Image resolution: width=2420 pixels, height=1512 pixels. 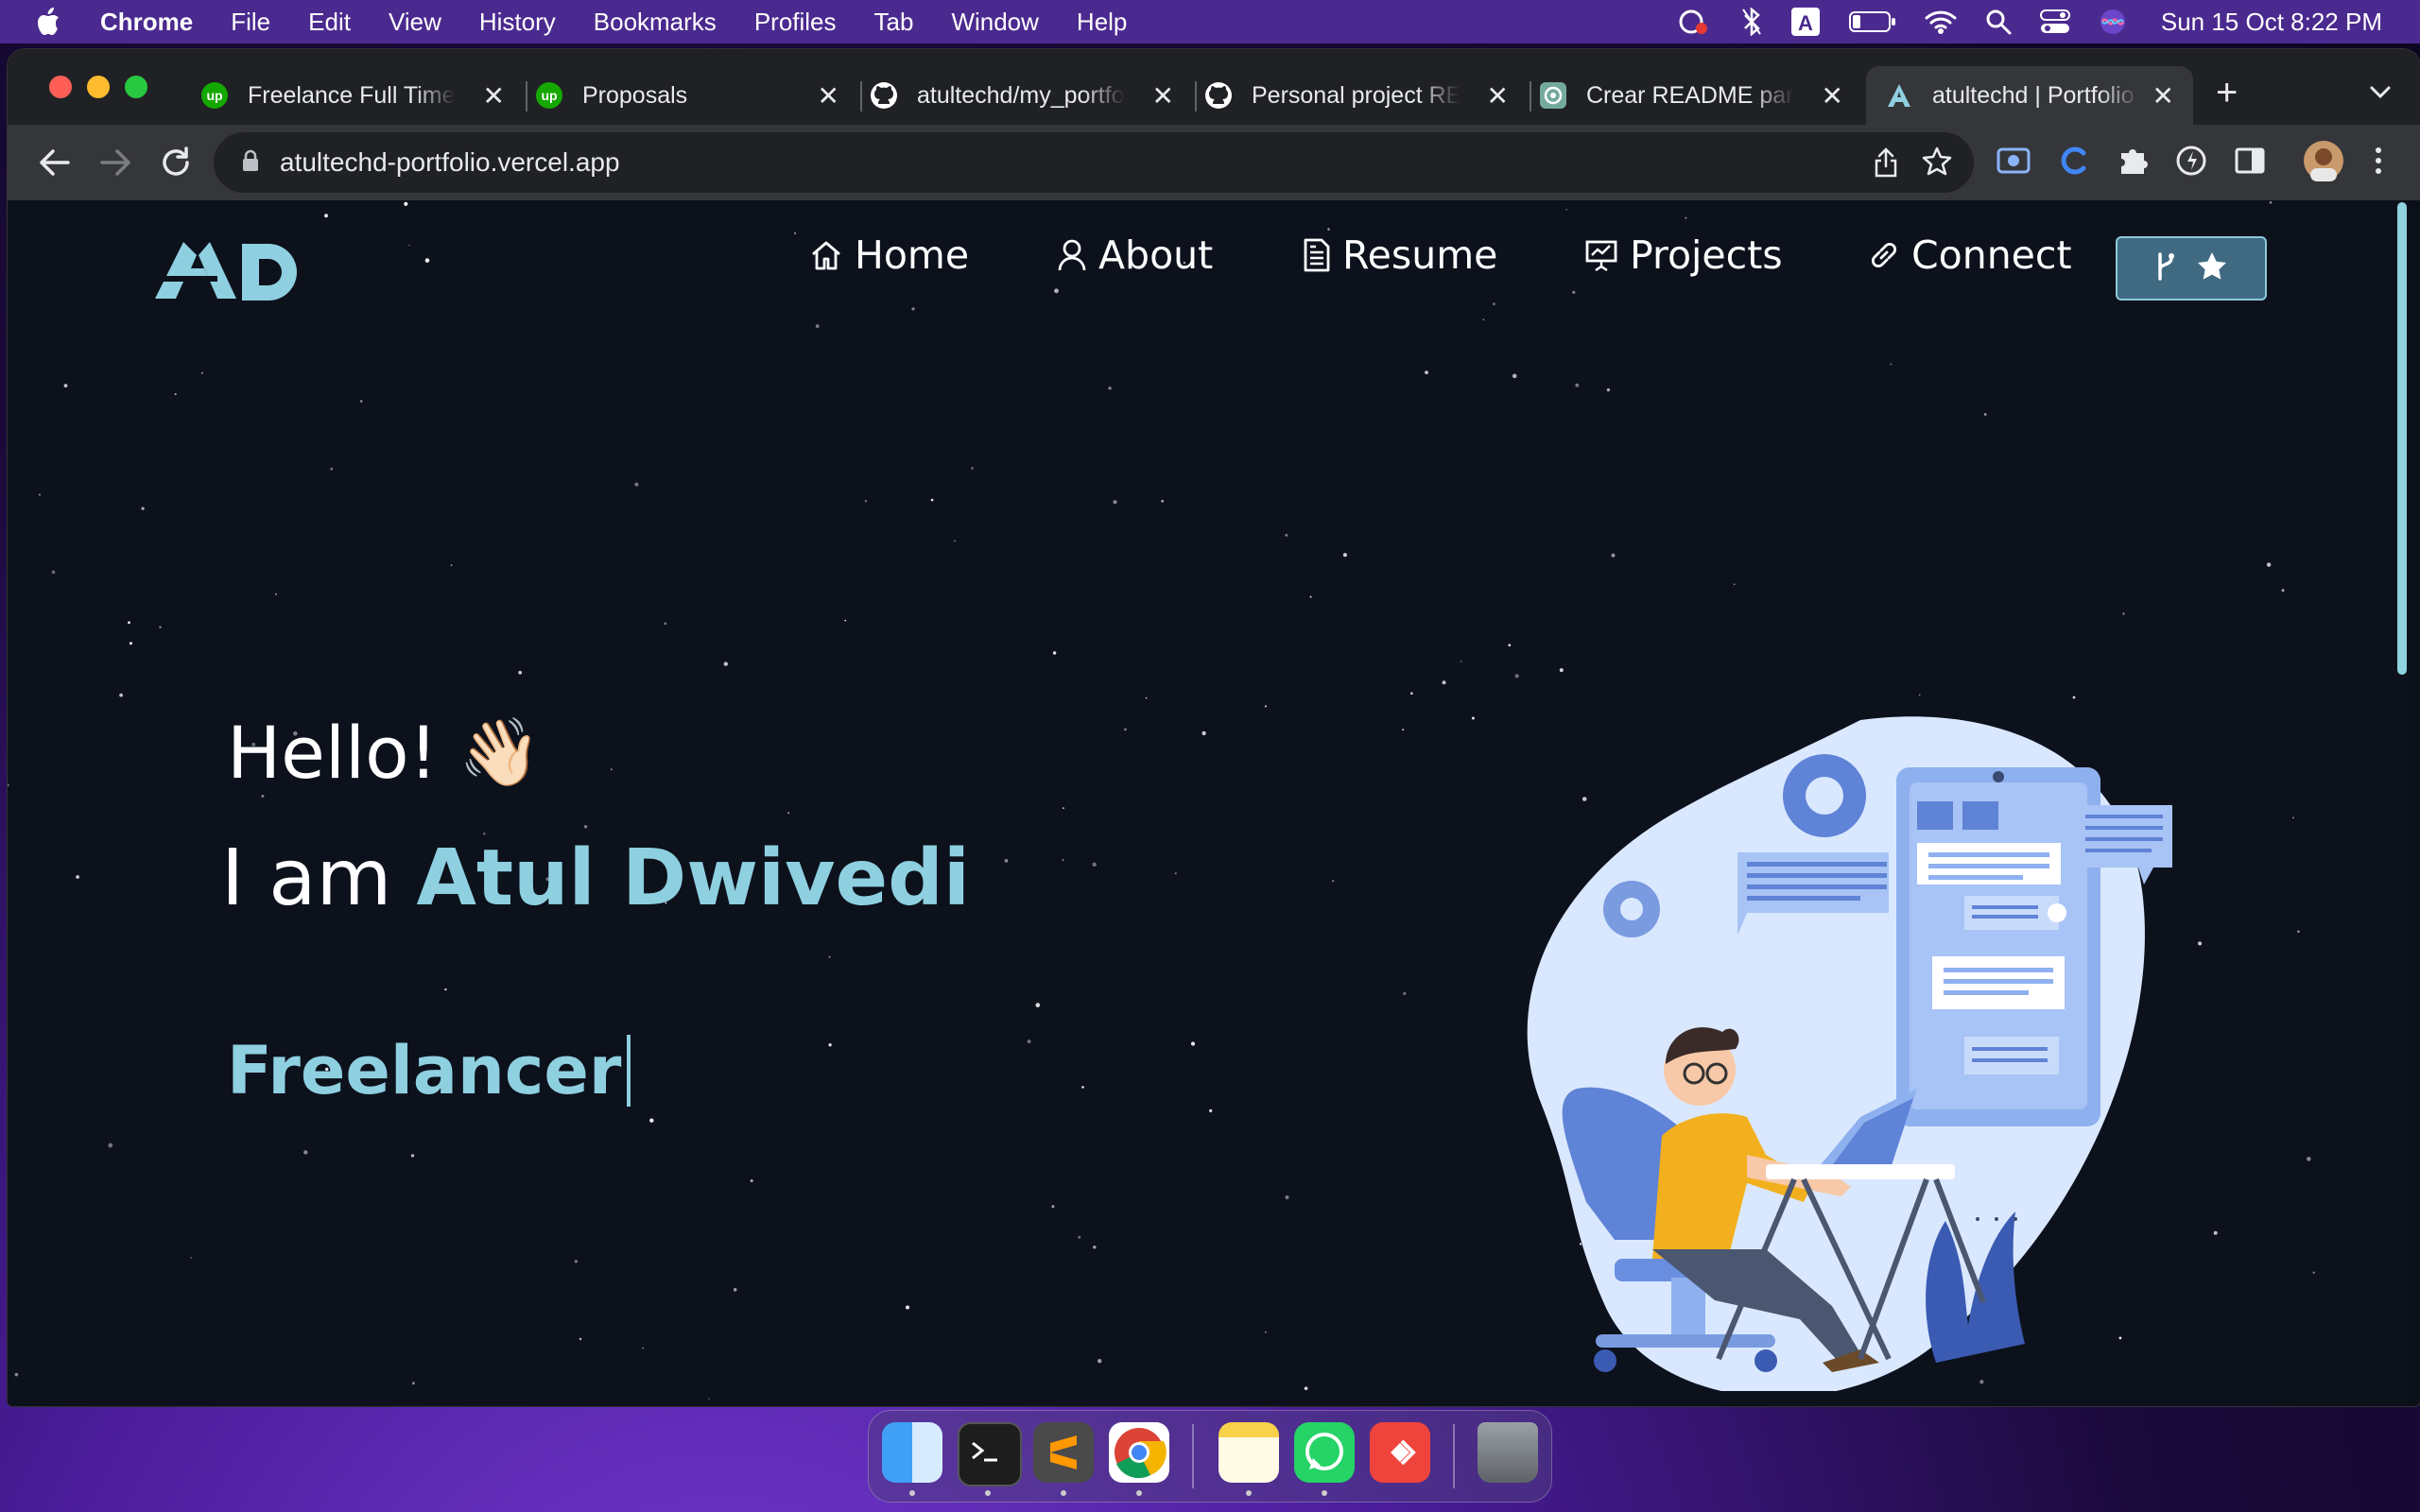 I want to click on siri-icon, so click(x=2113, y=22).